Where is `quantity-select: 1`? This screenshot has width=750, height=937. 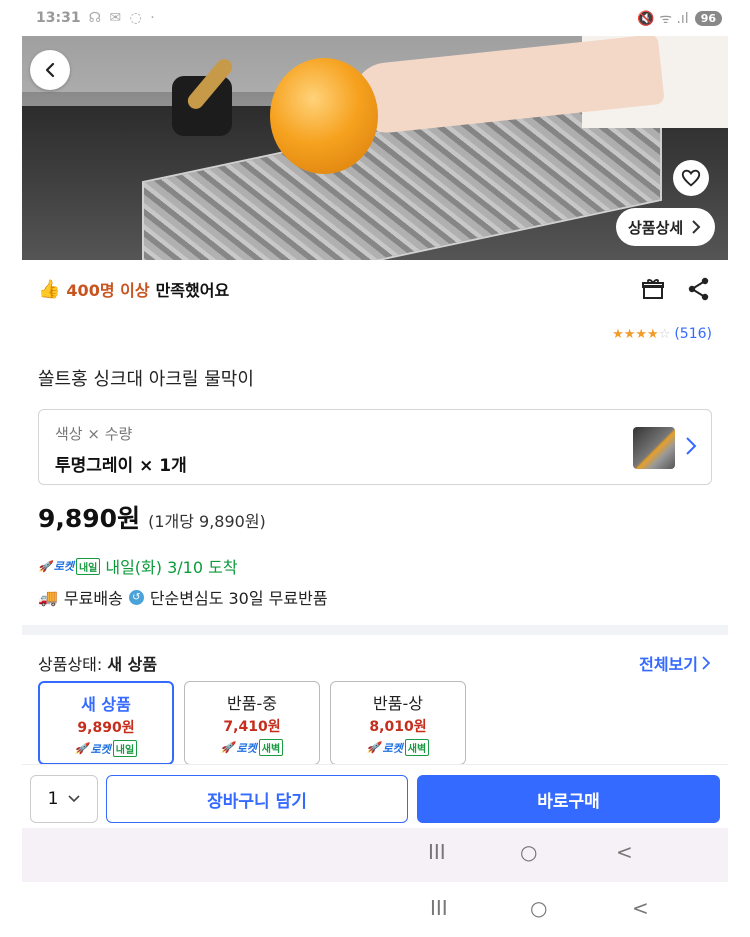 quantity-select: 1 is located at coordinates (64, 799).